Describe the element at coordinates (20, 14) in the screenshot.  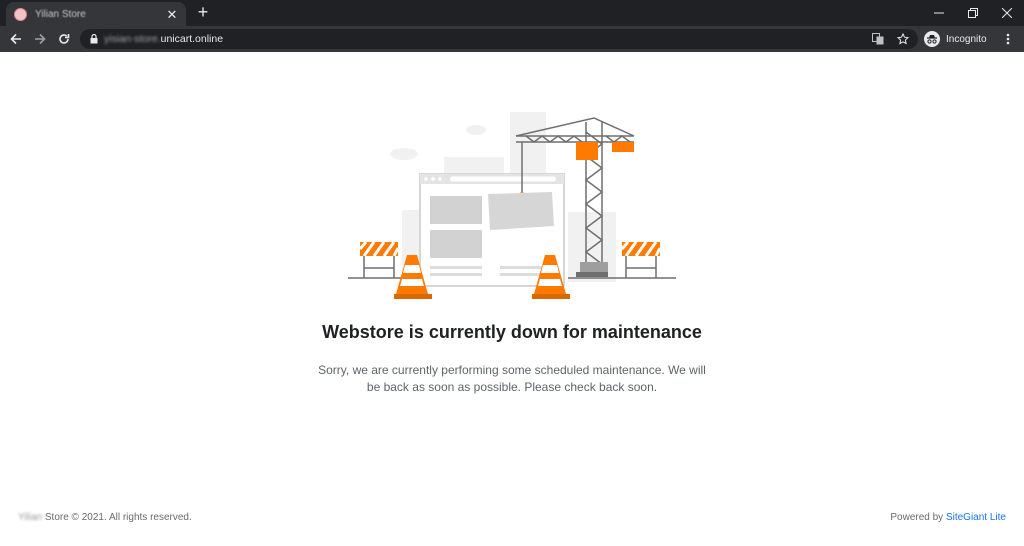
I see `store-favicon-icon` at that location.